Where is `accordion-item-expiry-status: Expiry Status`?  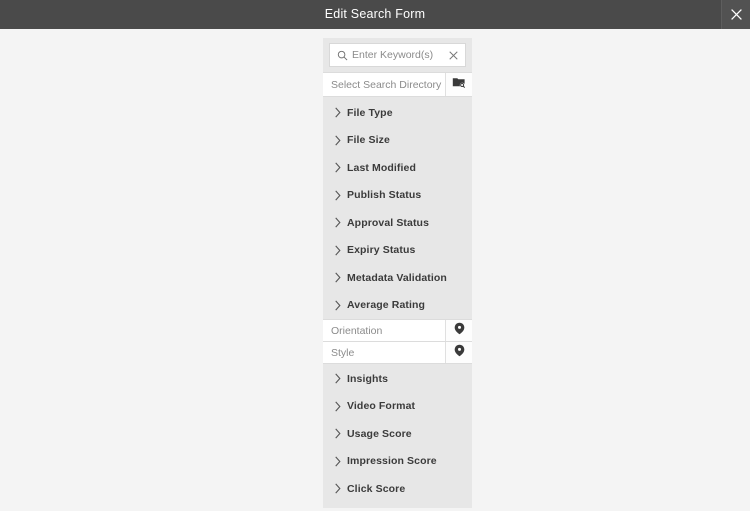
accordion-item-expiry-status: Expiry Status is located at coordinates (397, 251).